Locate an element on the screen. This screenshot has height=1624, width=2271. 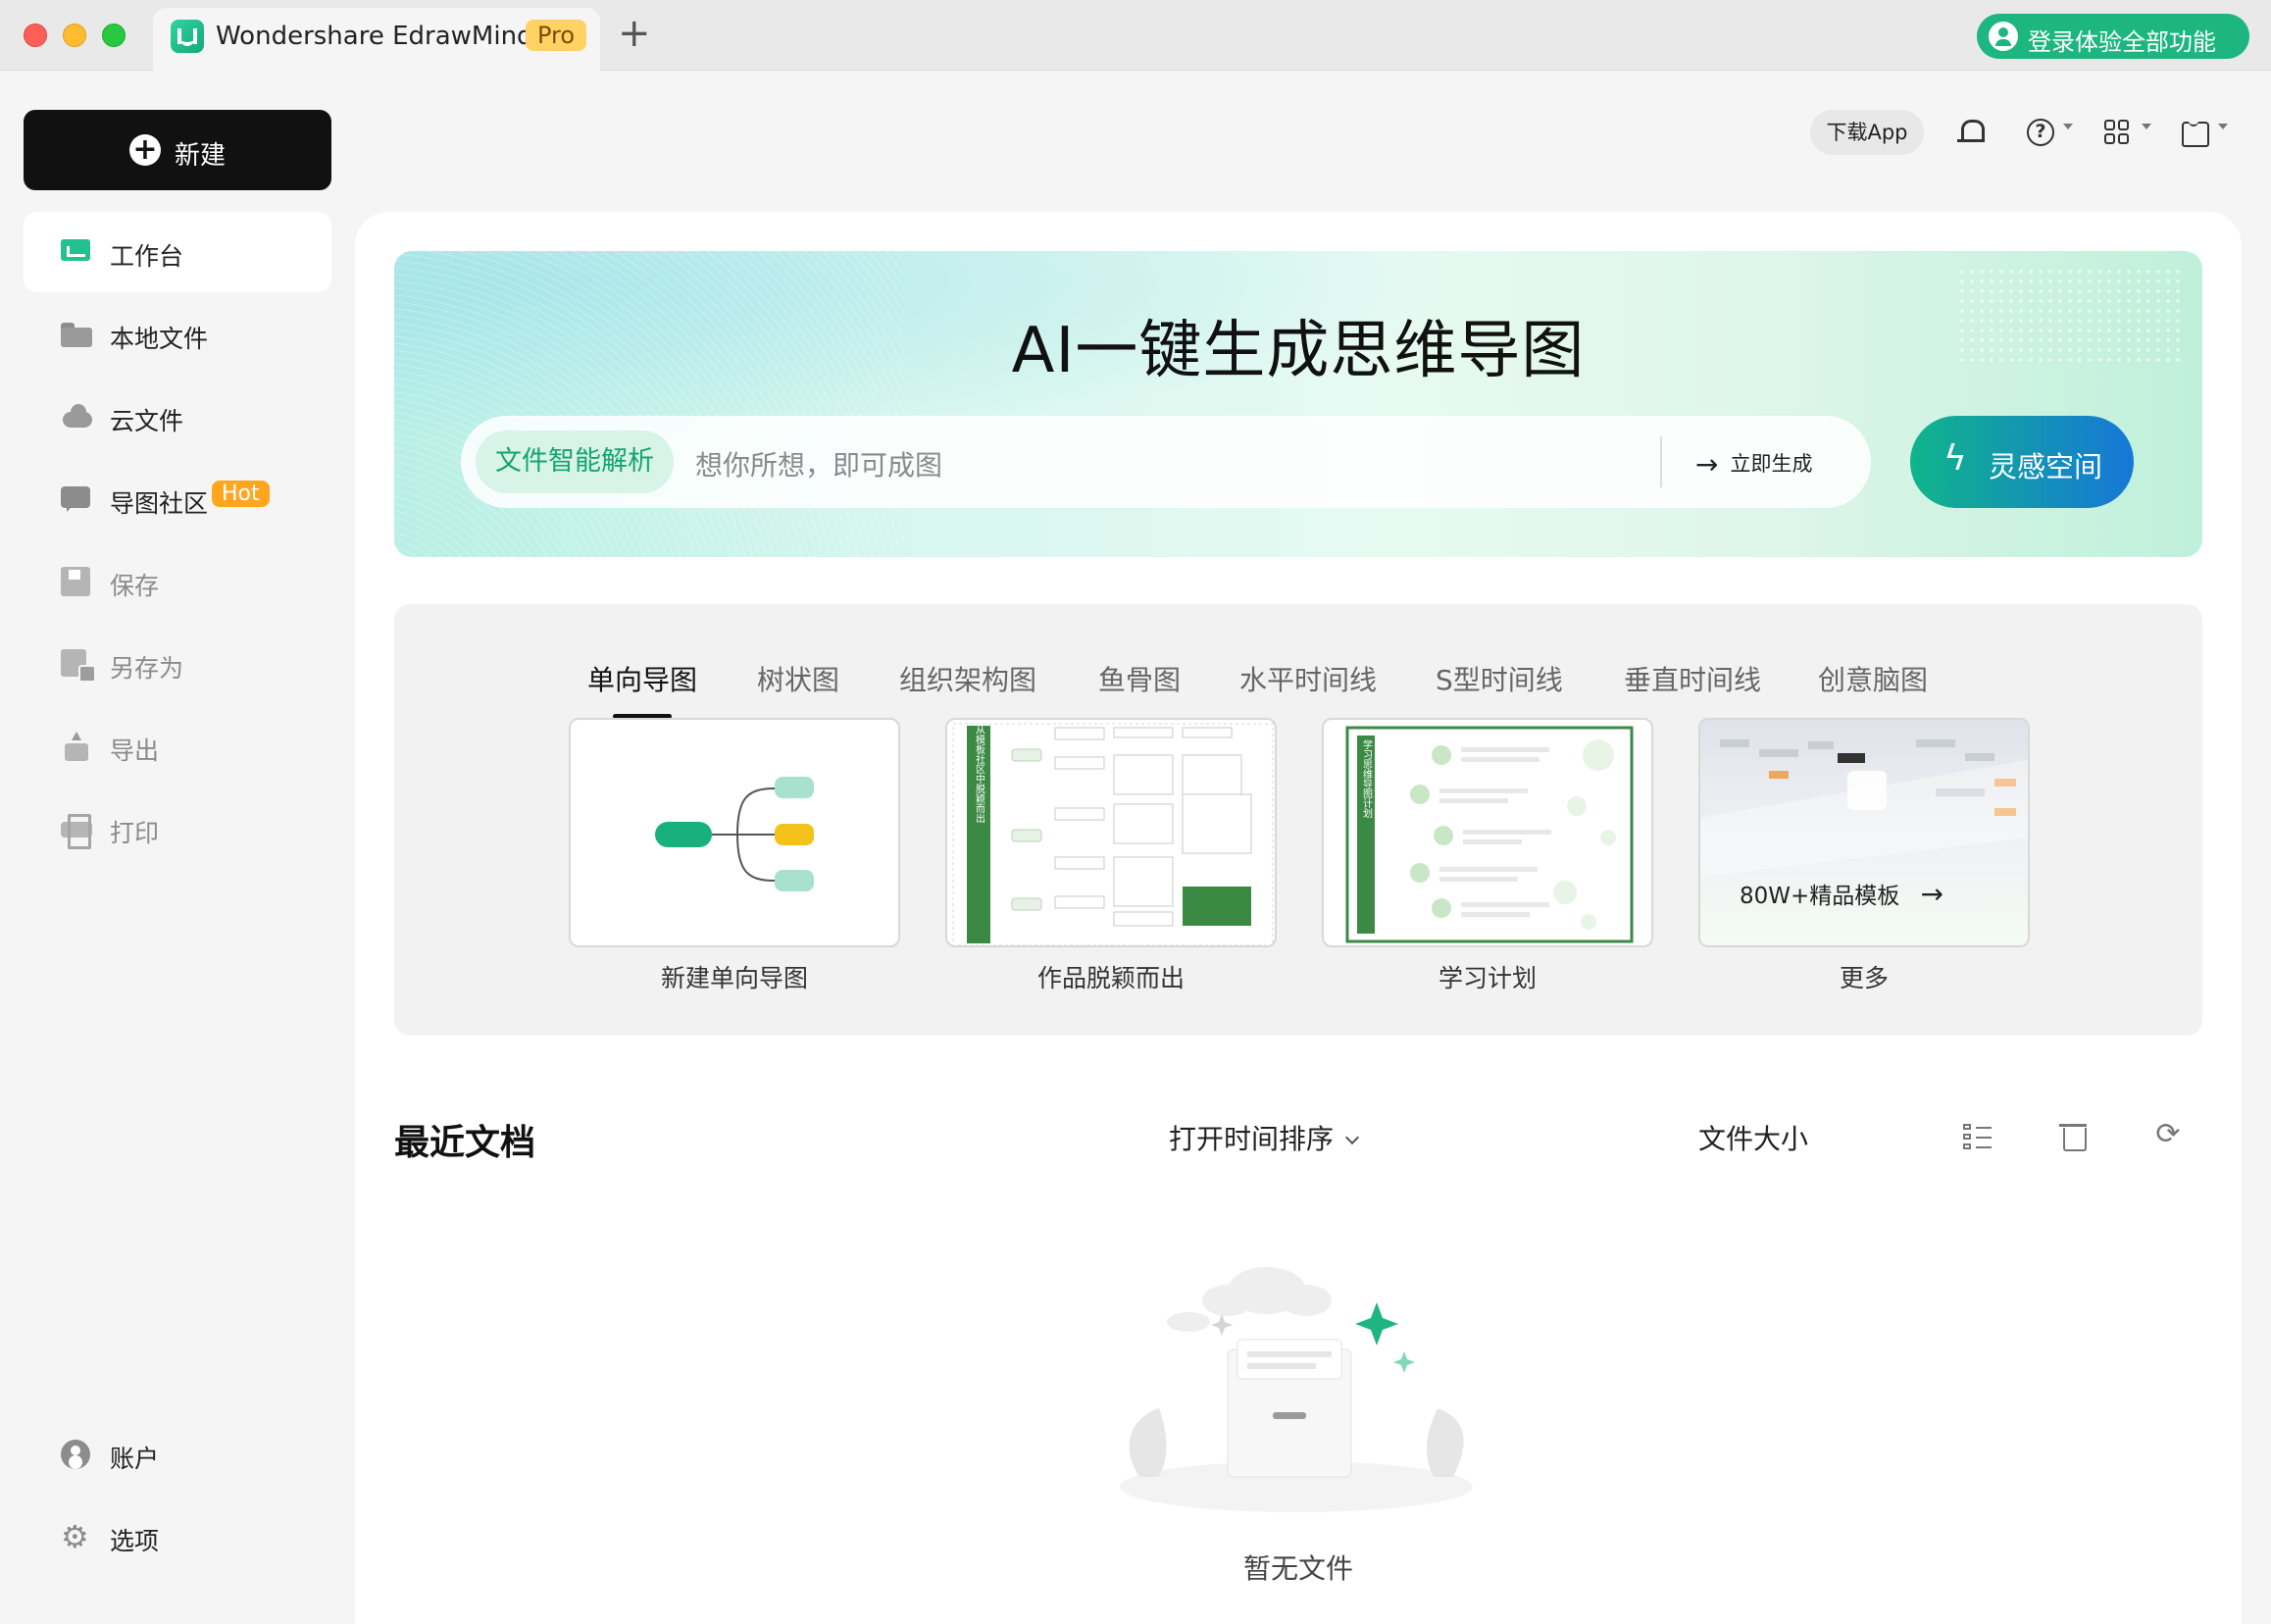
tab-mind-map: 单向导图 is located at coordinates (642, 689).